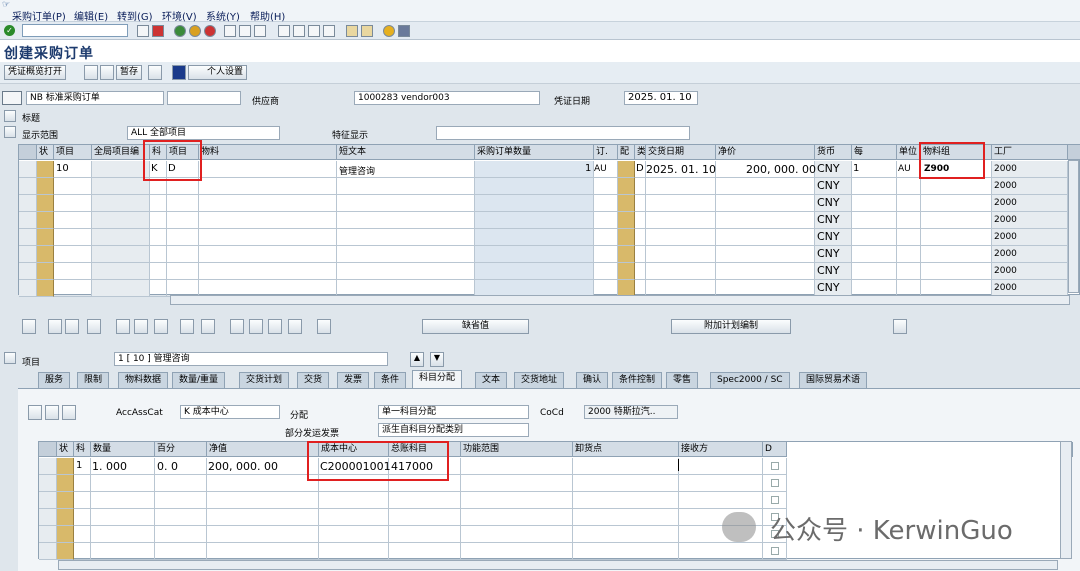  What do you see at coordinates (721, 449) in the screenshot?
I see `acol-recipient: 接收方` at bounding box center [721, 449].